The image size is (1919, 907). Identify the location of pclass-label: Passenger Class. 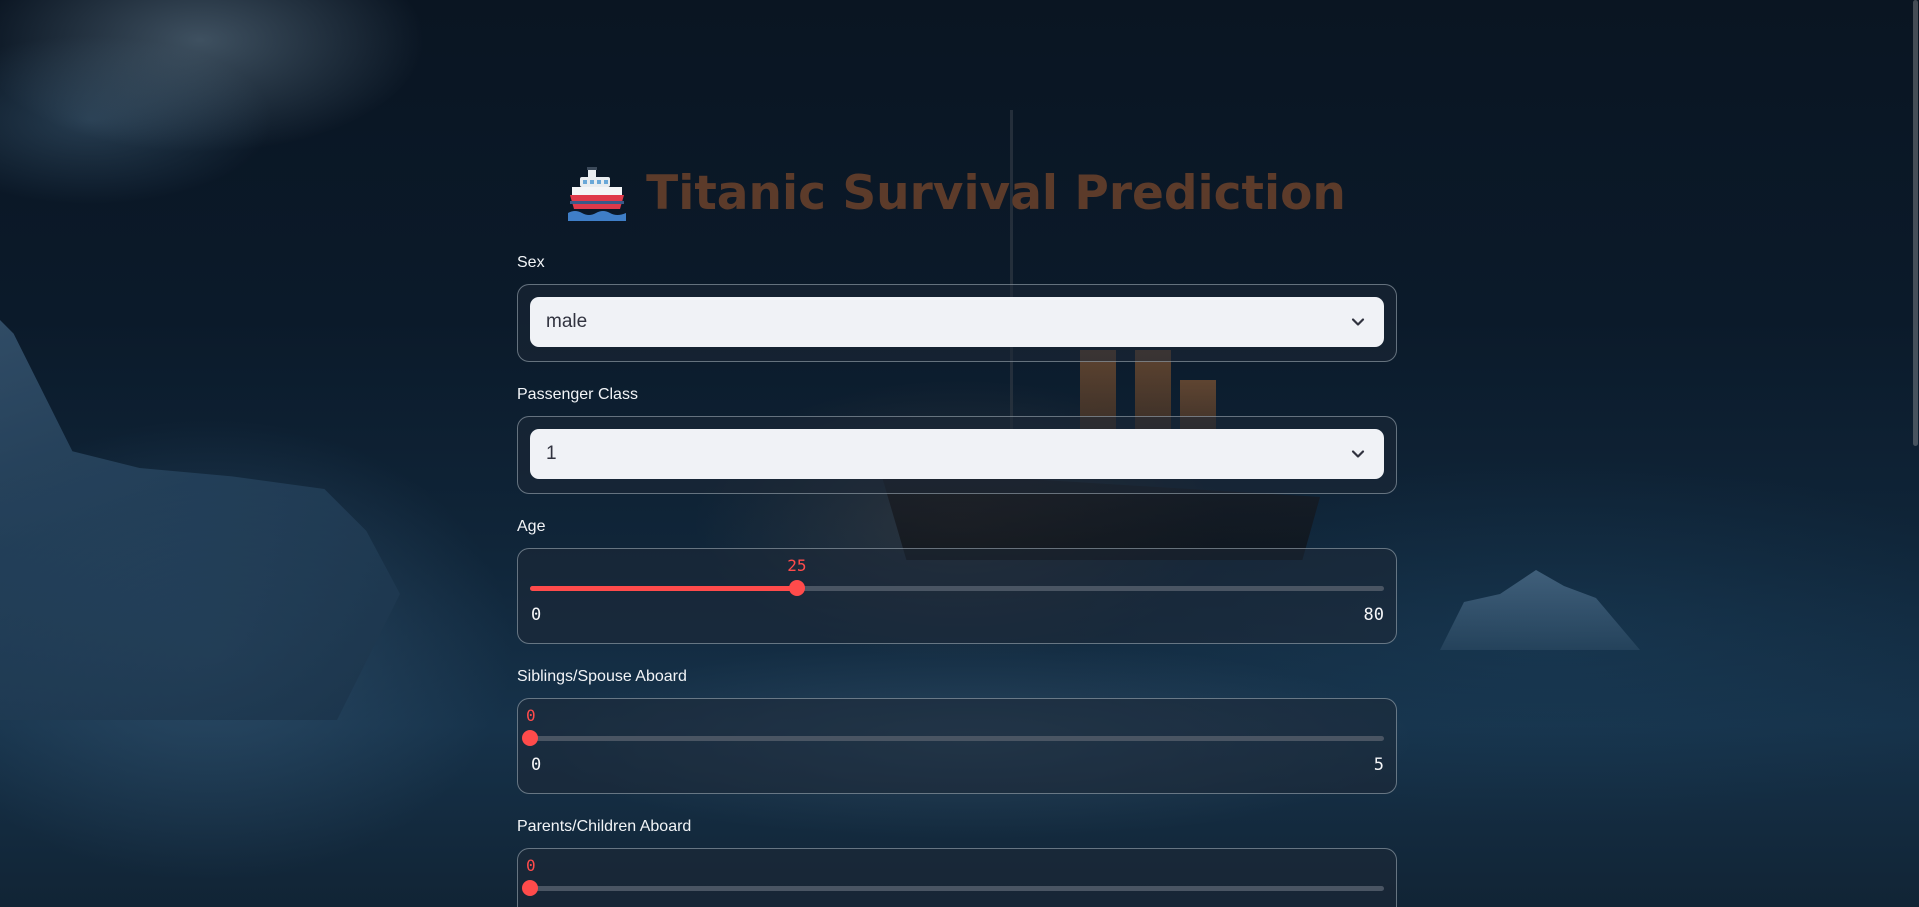
(577, 394).